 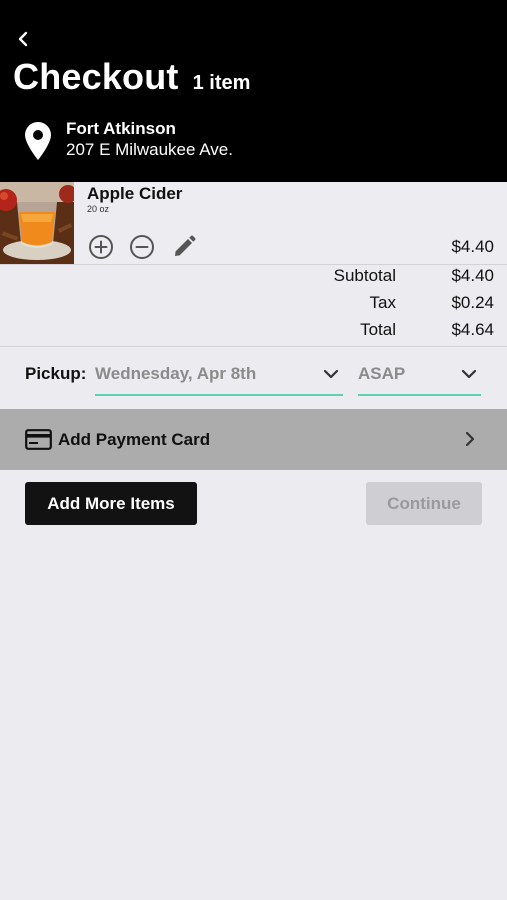 What do you see at coordinates (96, 76) in the screenshot?
I see `page-title: Checkout` at bounding box center [96, 76].